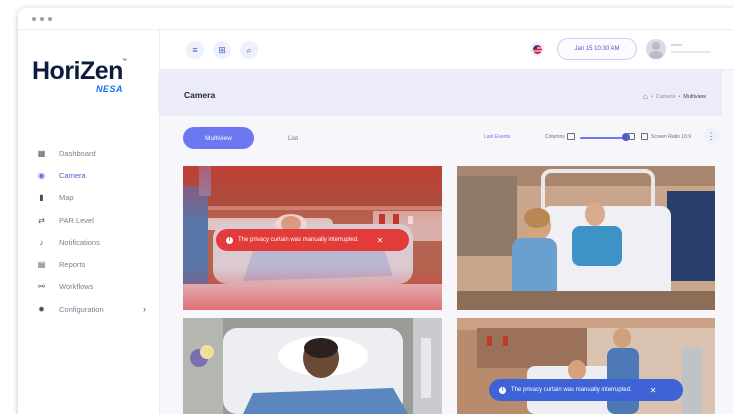 This screenshot has height=414, width=733. I want to click on search-button: ⌕, so click(249, 50).